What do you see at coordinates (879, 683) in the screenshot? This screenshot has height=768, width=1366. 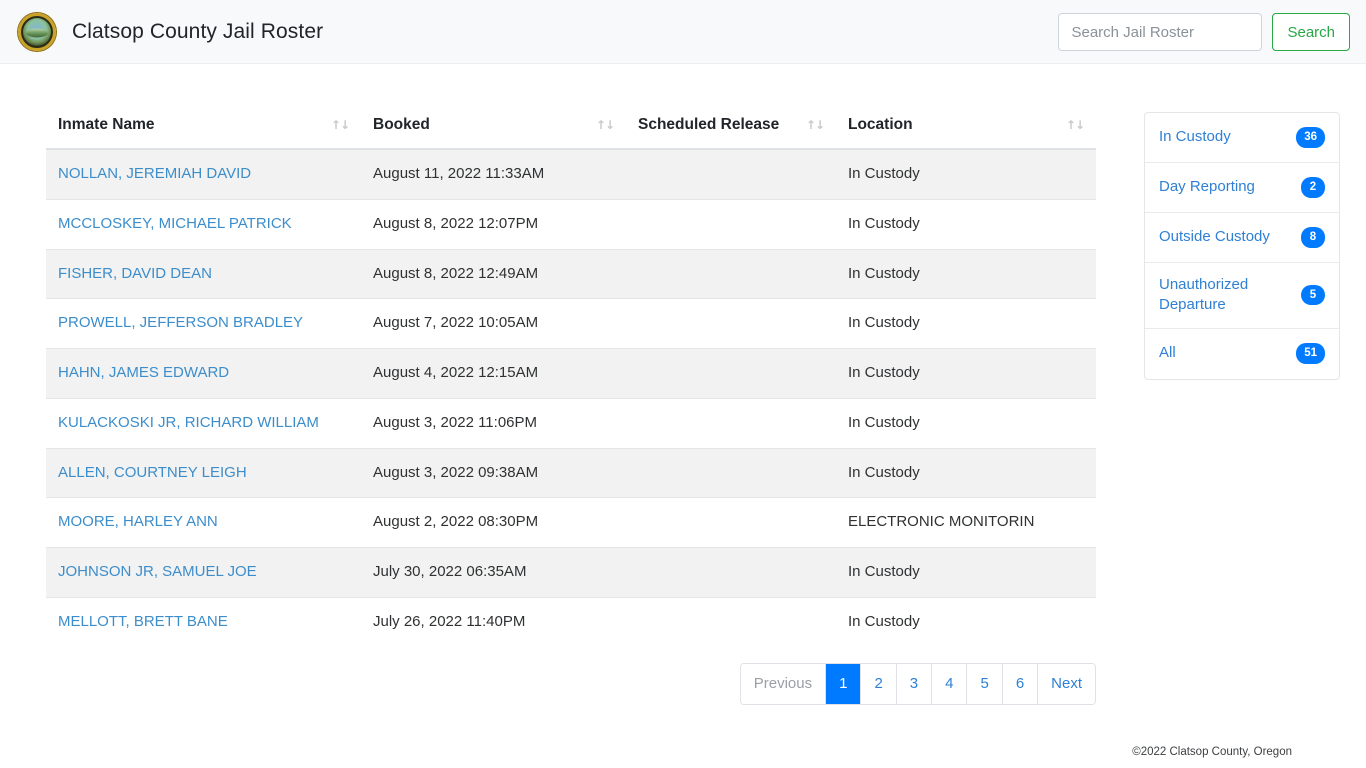 I see `pagination-page-2: 2` at bounding box center [879, 683].